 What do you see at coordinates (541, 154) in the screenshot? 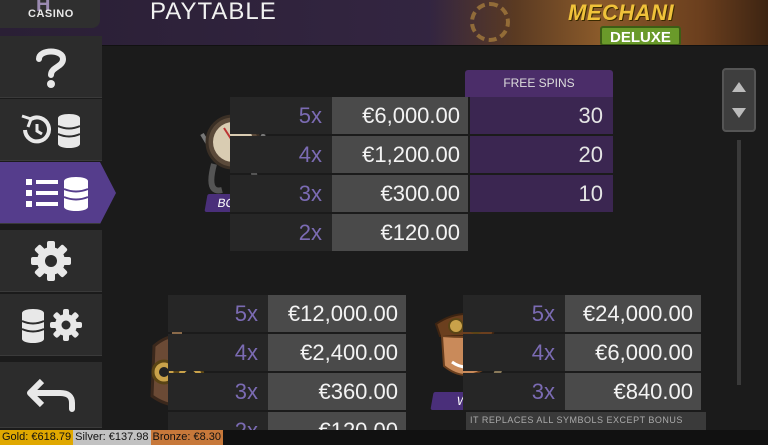
I see `free-spins-value: 20` at bounding box center [541, 154].